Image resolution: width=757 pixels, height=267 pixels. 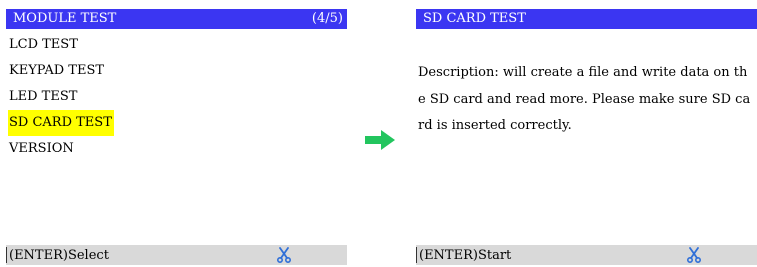 What do you see at coordinates (586, 19) in the screenshot?
I see `title-bar: SD CARD TEST` at bounding box center [586, 19].